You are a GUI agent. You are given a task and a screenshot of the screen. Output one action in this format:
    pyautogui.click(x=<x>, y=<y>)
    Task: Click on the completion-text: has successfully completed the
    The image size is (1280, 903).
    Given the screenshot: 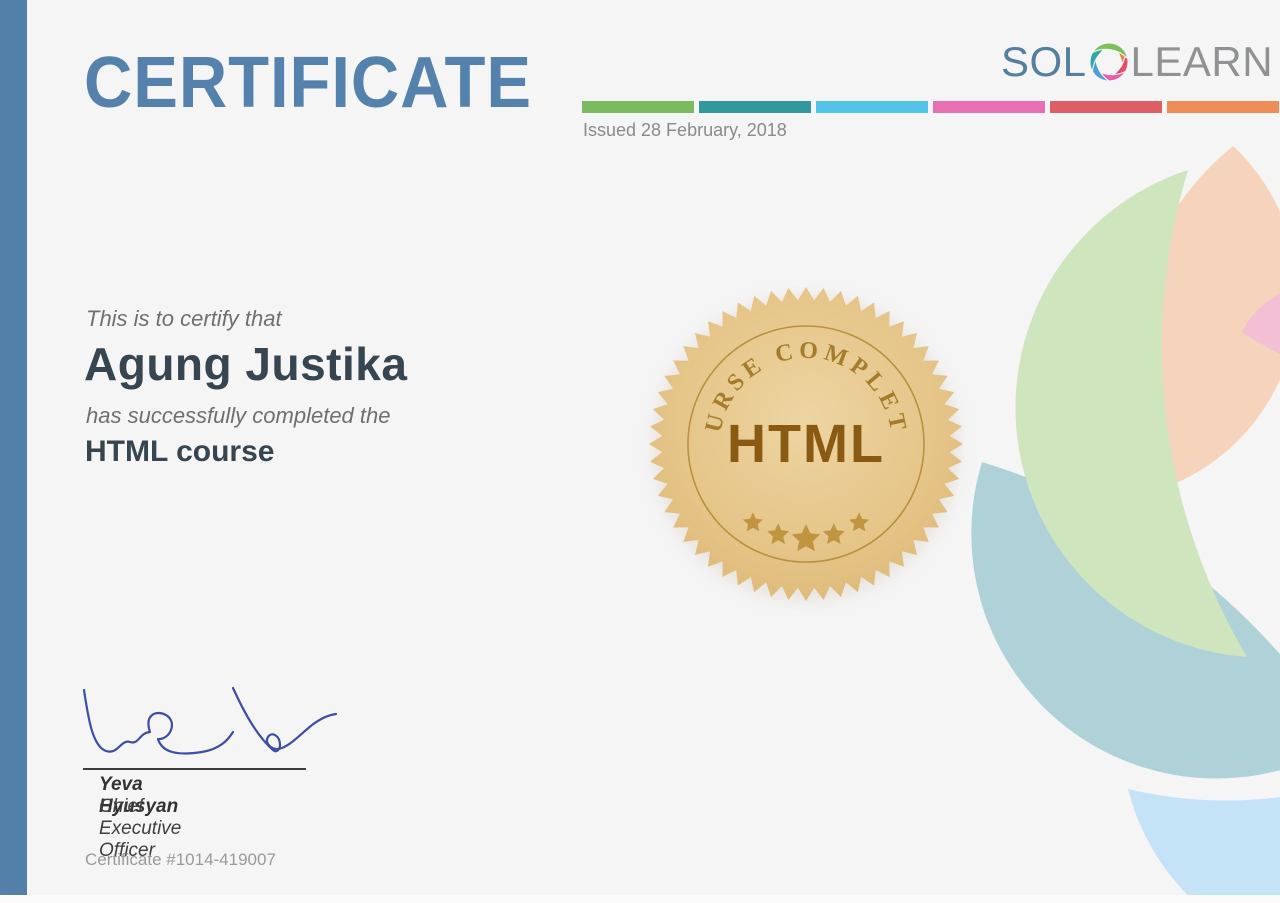 What is the action you would take?
    pyautogui.click(x=238, y=415)
    